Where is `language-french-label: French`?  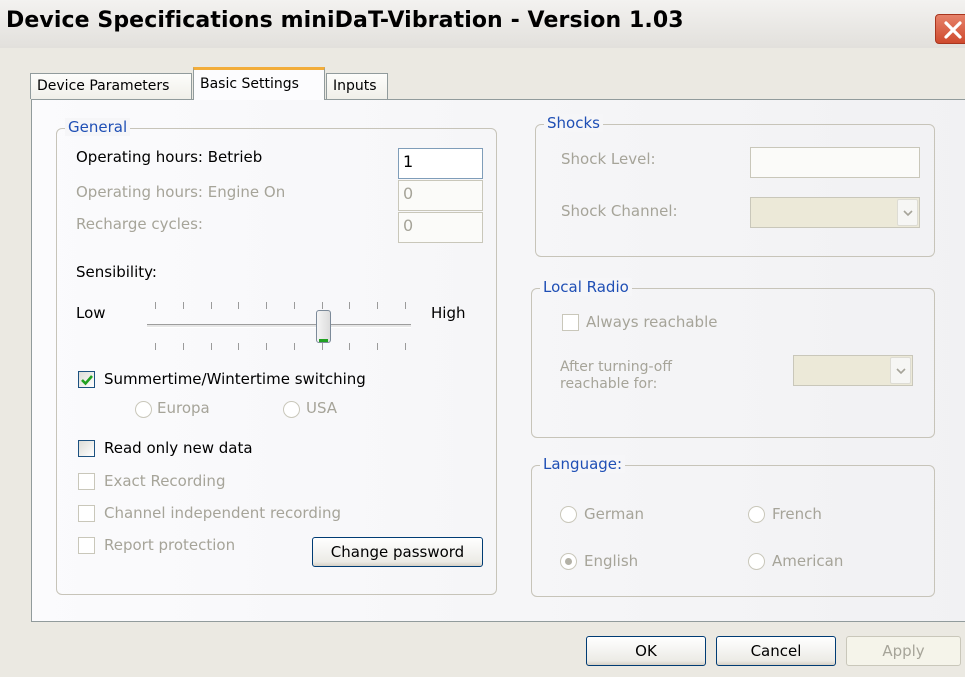
language-french-label: French is located at coordinates (797, 514).